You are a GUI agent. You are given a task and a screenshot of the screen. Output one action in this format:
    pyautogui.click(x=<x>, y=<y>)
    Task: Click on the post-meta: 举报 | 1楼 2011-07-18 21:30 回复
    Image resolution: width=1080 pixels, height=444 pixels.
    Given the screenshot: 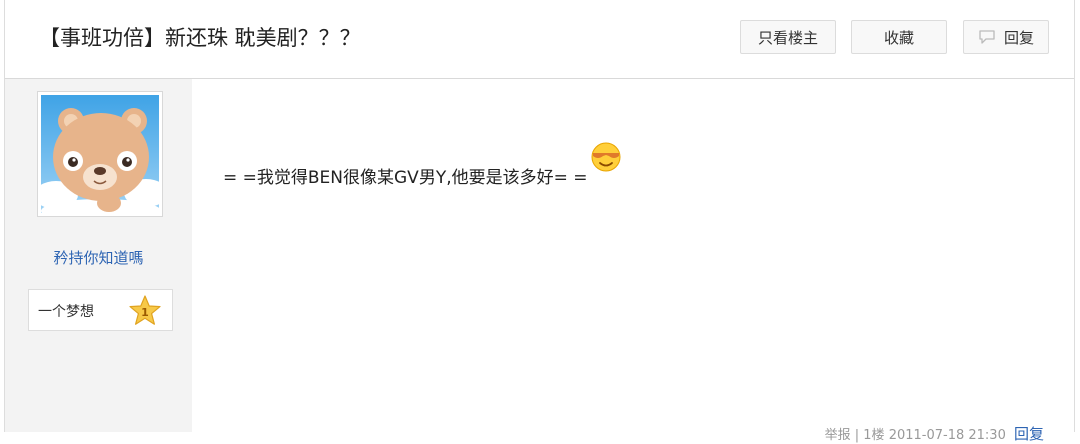 What is the action you would take?
    pyautogui.click(x=934, y=433)
    